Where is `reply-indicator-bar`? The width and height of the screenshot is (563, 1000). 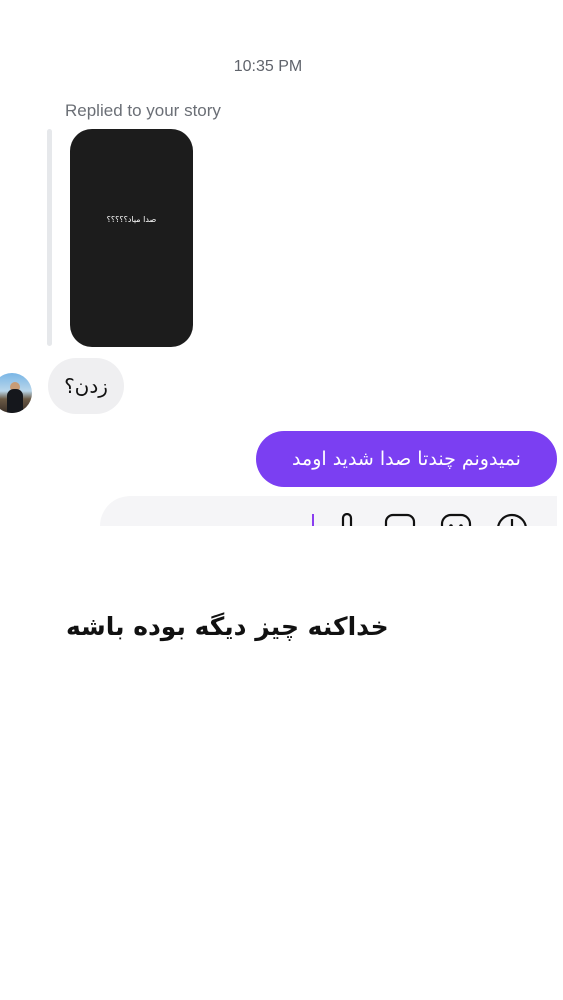
reply-indicator-bar is located at coordinates (49, 237).